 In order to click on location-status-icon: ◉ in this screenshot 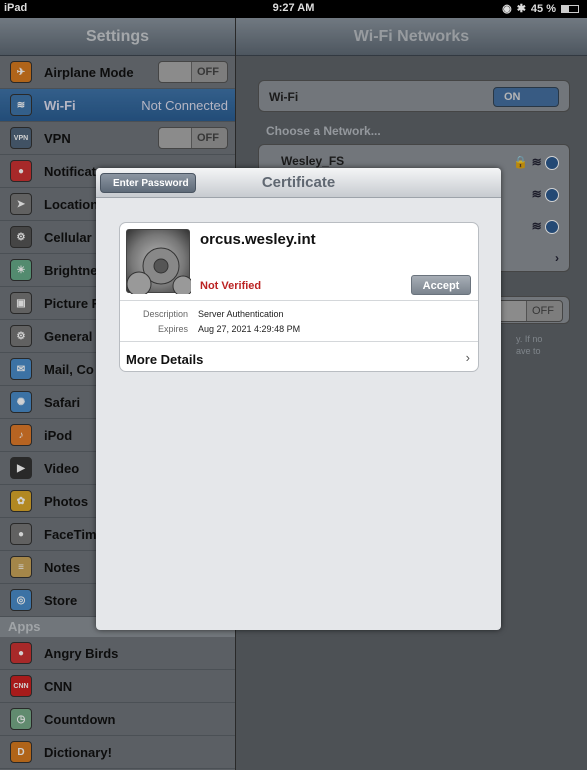, I will do `click(507, 9)`.